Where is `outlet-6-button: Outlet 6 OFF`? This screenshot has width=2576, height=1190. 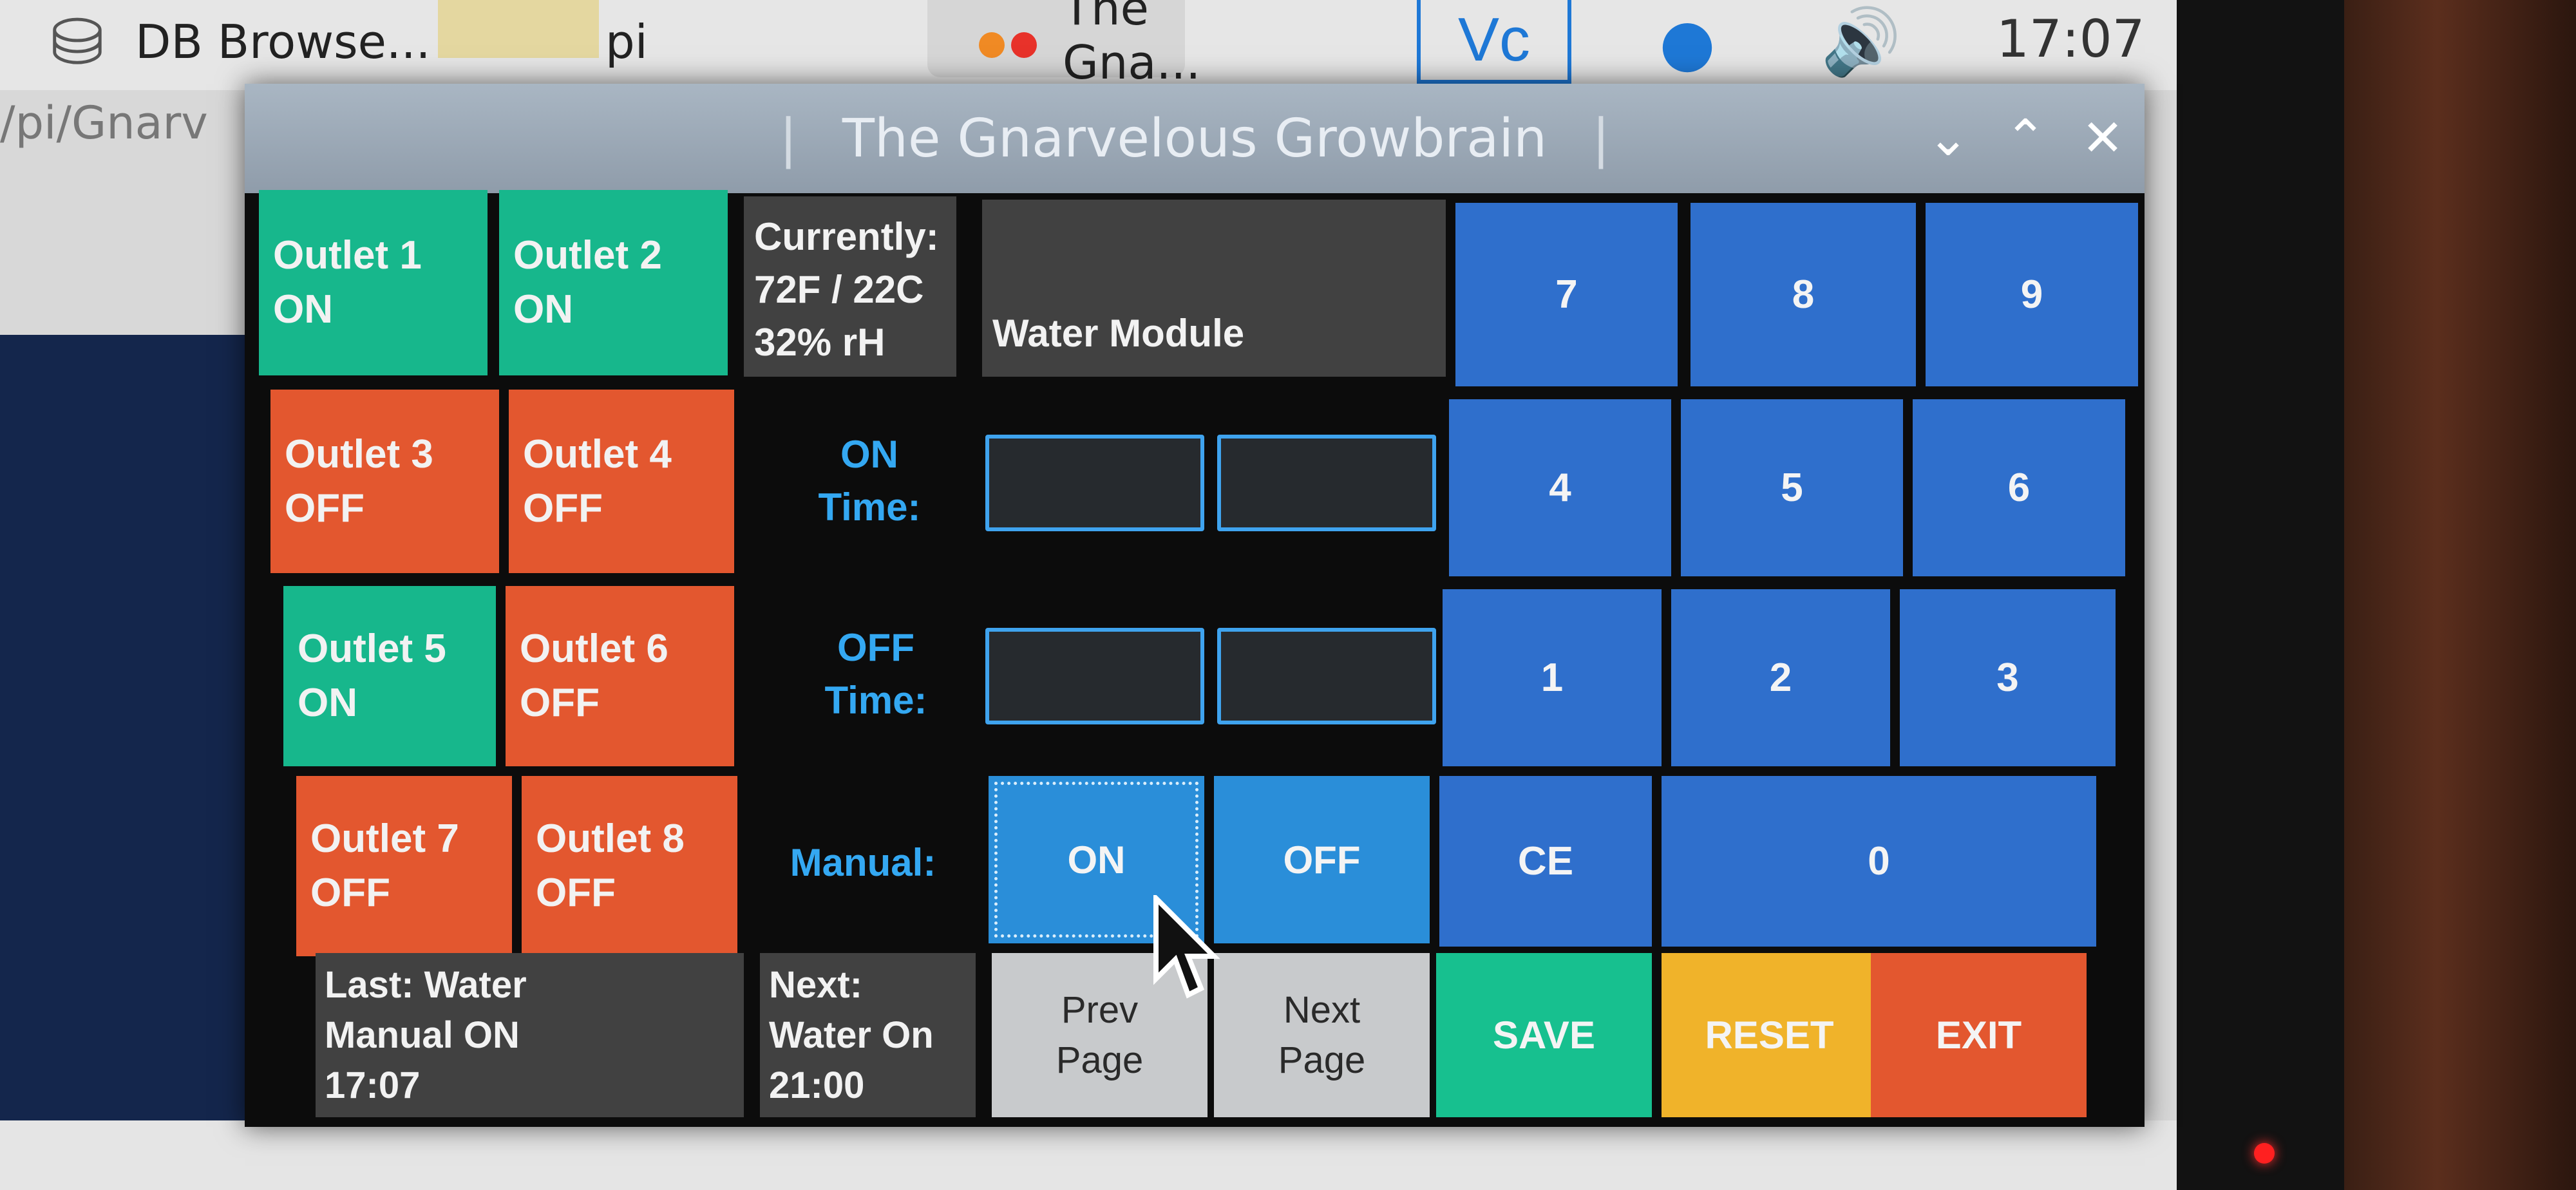
outlet-6-button: Outlet 6 OFF is located at coordinates (620, 676).